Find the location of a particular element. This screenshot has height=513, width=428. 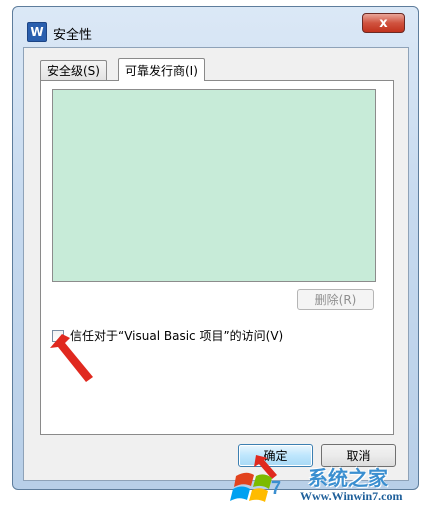

watermark-url: Www.Winwin7.com is located at coordinates (351, 496).